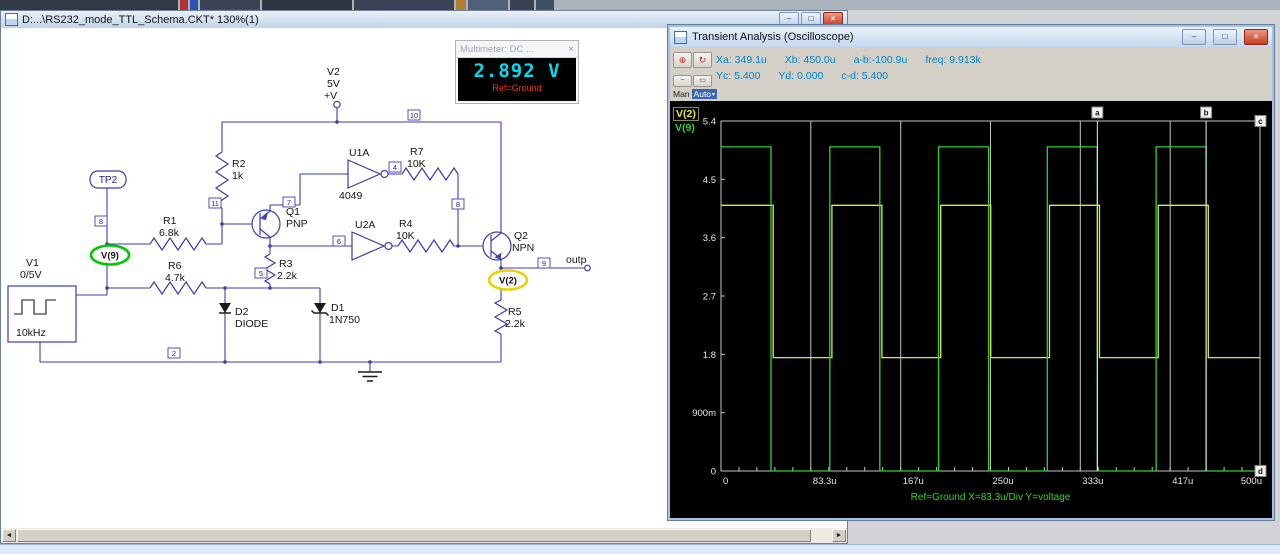 Image resolution: width=1280 pixels, height=554 pixels. Describe the element at coordinates (695, 74) in the screenshot. I see `scope-tool-cluster: ⊕ ↻ ~ ▭ Man Auto ▾` at that location.